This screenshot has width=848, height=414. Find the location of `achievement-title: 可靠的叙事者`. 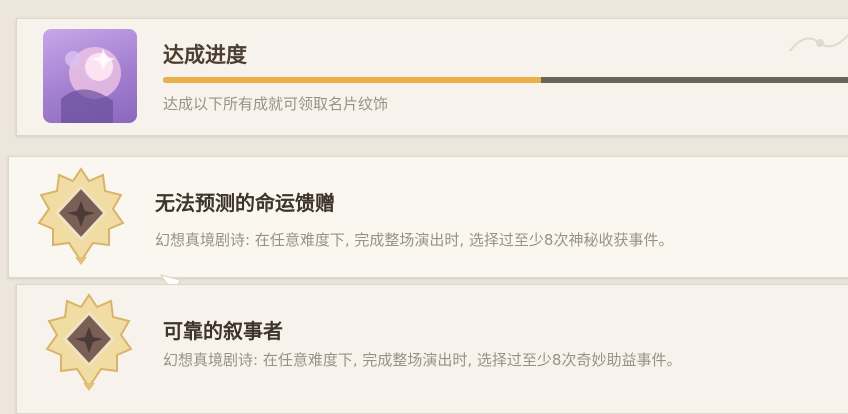

achievement-title: 可靠的叙事者 is located at coordinates (223, 331).